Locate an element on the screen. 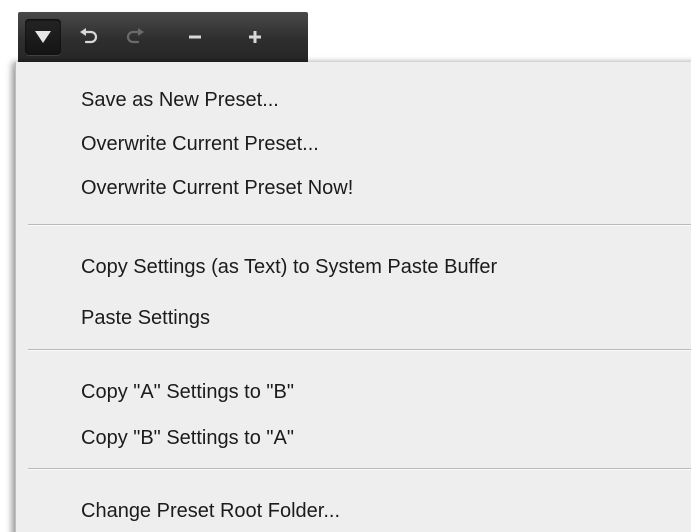 This screenshot has height=532, width=691. menu-item-copy-a-to-b: Copy "A" Settings to "B" is located at coordinates (187, 392).